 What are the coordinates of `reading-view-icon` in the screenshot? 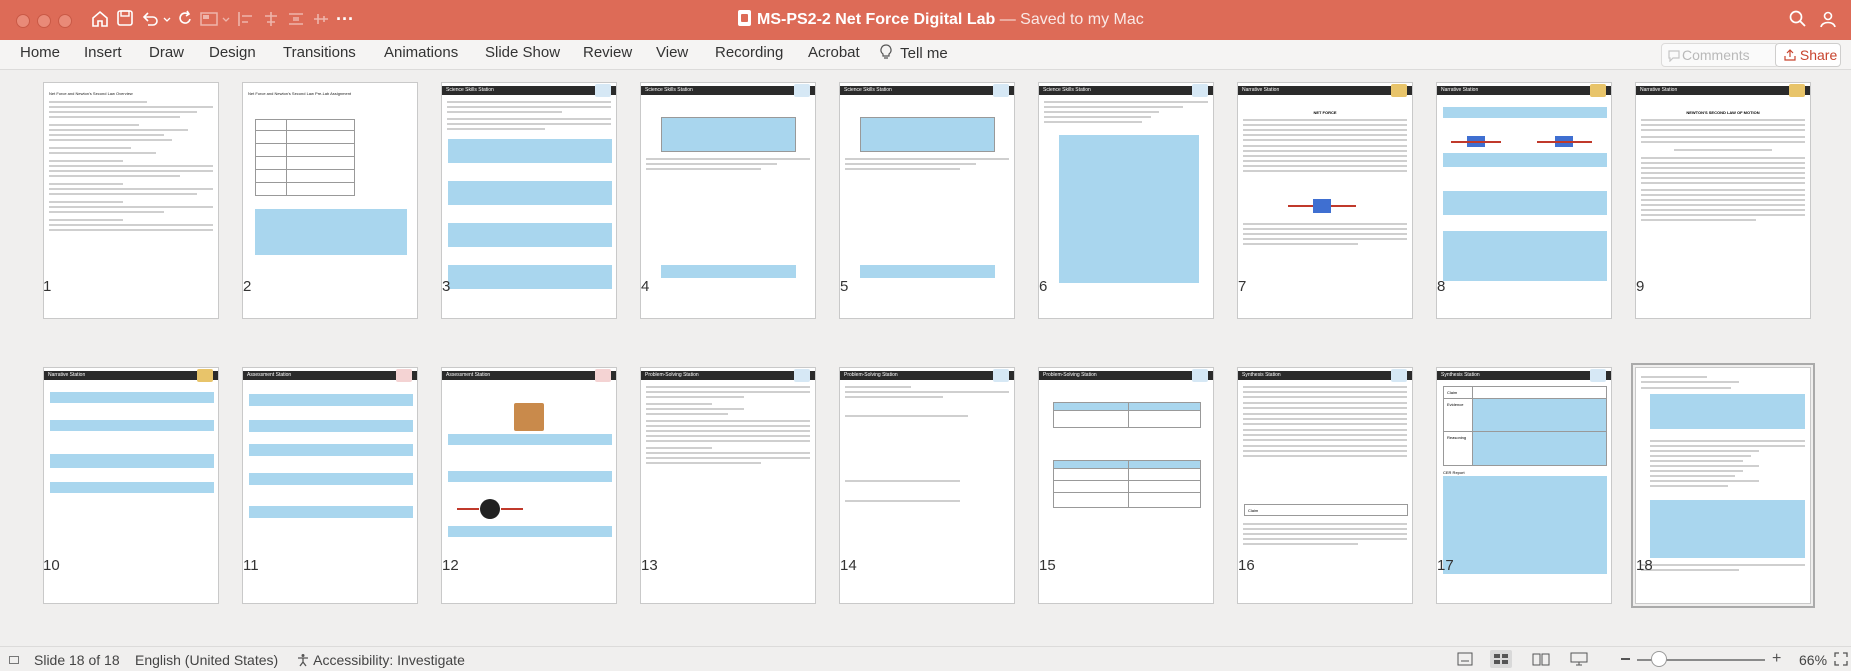 It's located at (1541, 659).